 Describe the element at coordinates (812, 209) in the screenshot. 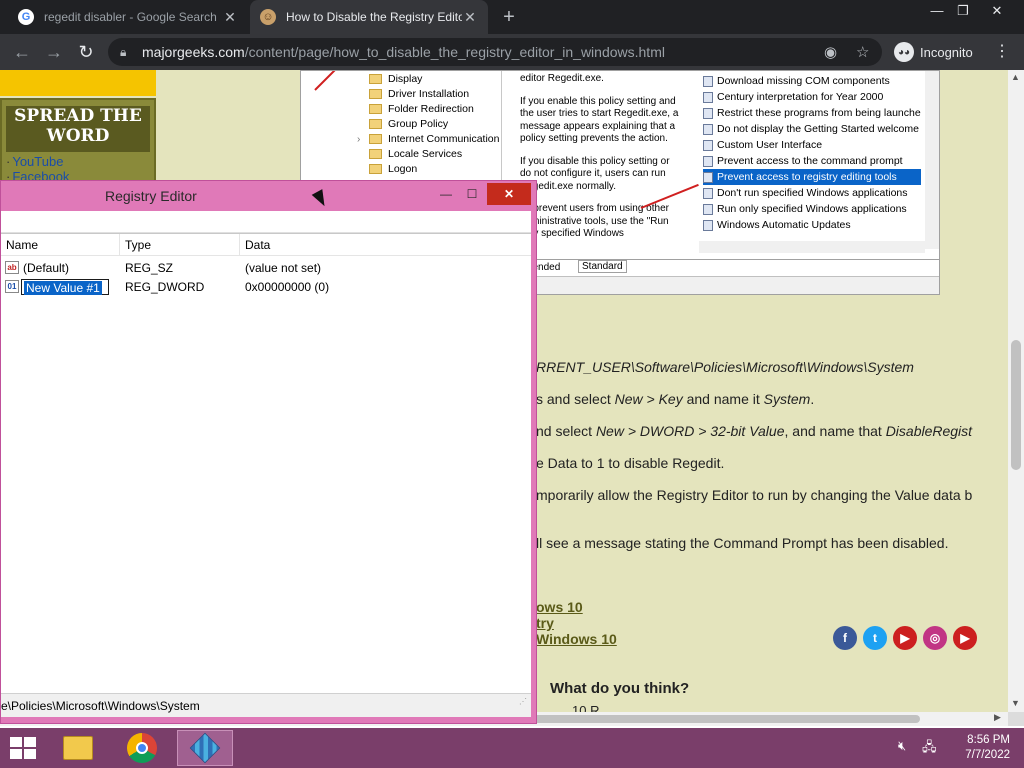

I see `policy-item: Run only specified Windows applications` at that location.